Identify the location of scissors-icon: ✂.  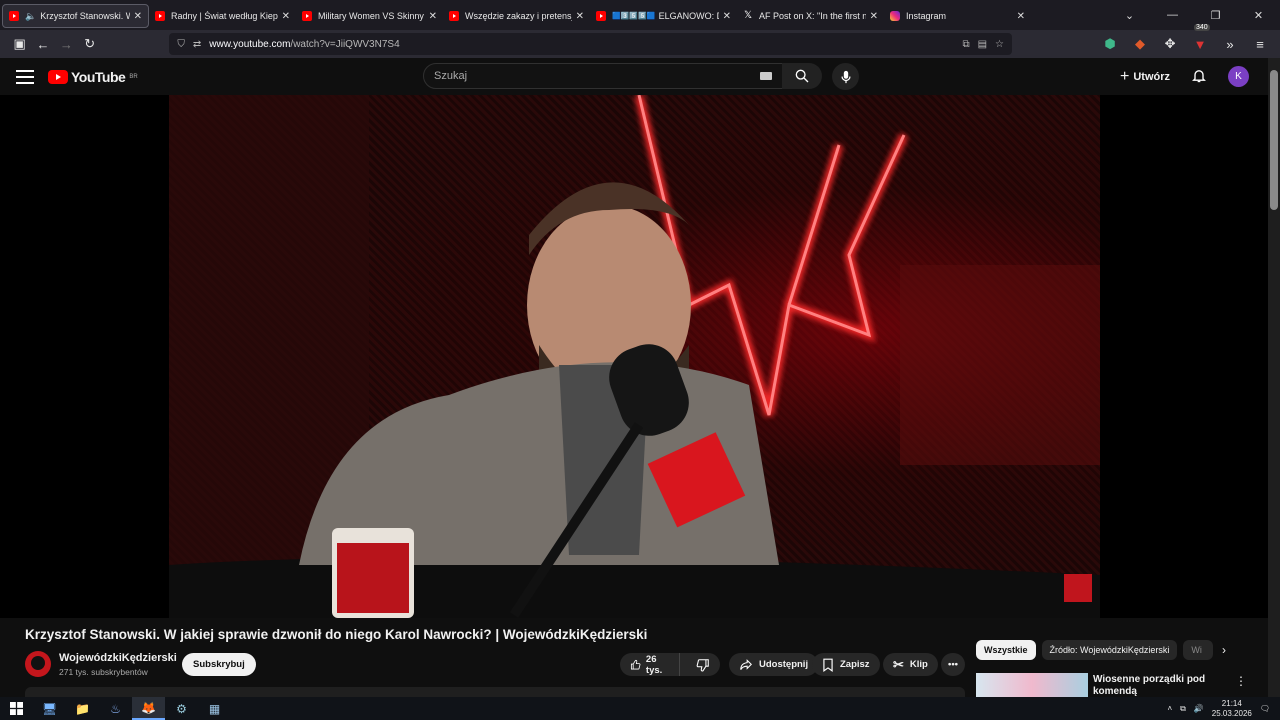
(898, 664).